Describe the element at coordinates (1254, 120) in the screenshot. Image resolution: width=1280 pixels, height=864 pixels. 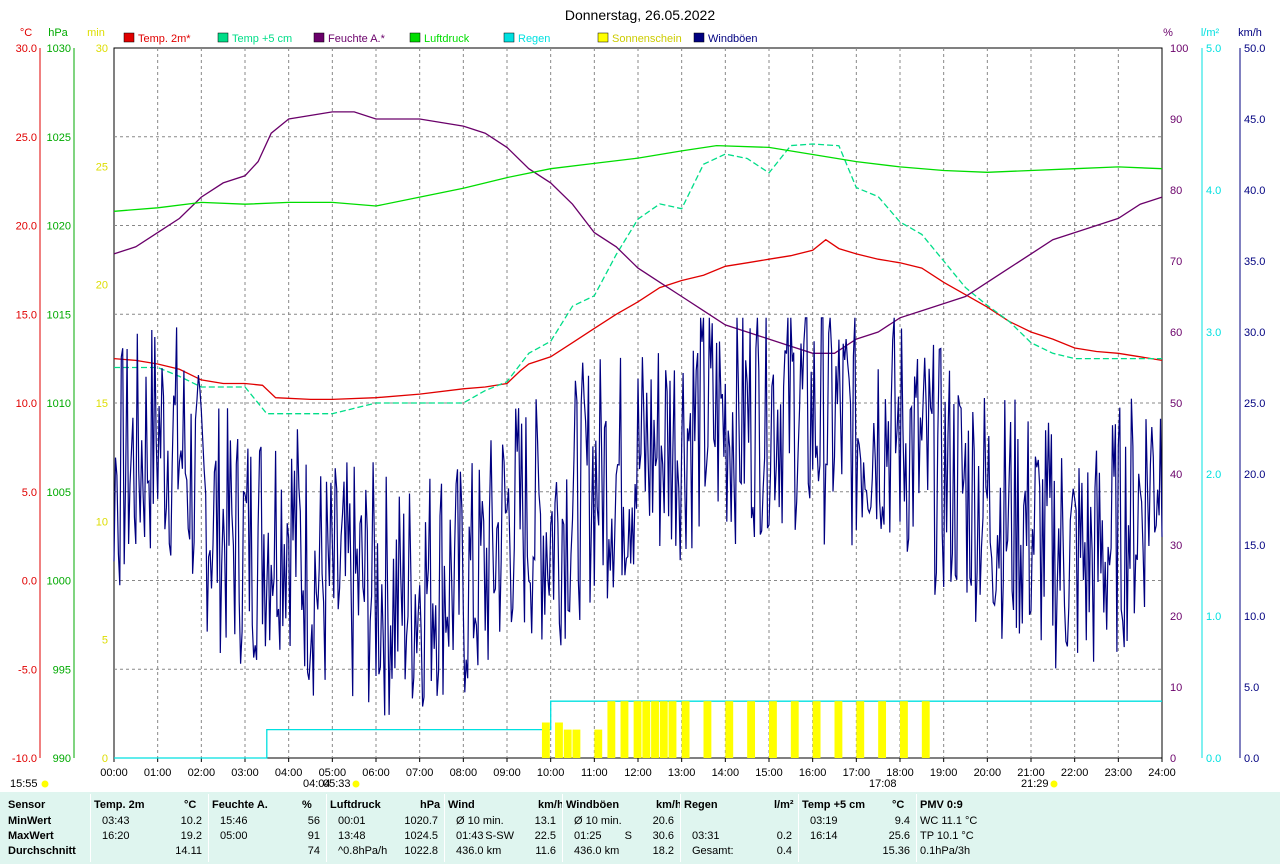
I see `wind-tick-label: 45.0` at that location.